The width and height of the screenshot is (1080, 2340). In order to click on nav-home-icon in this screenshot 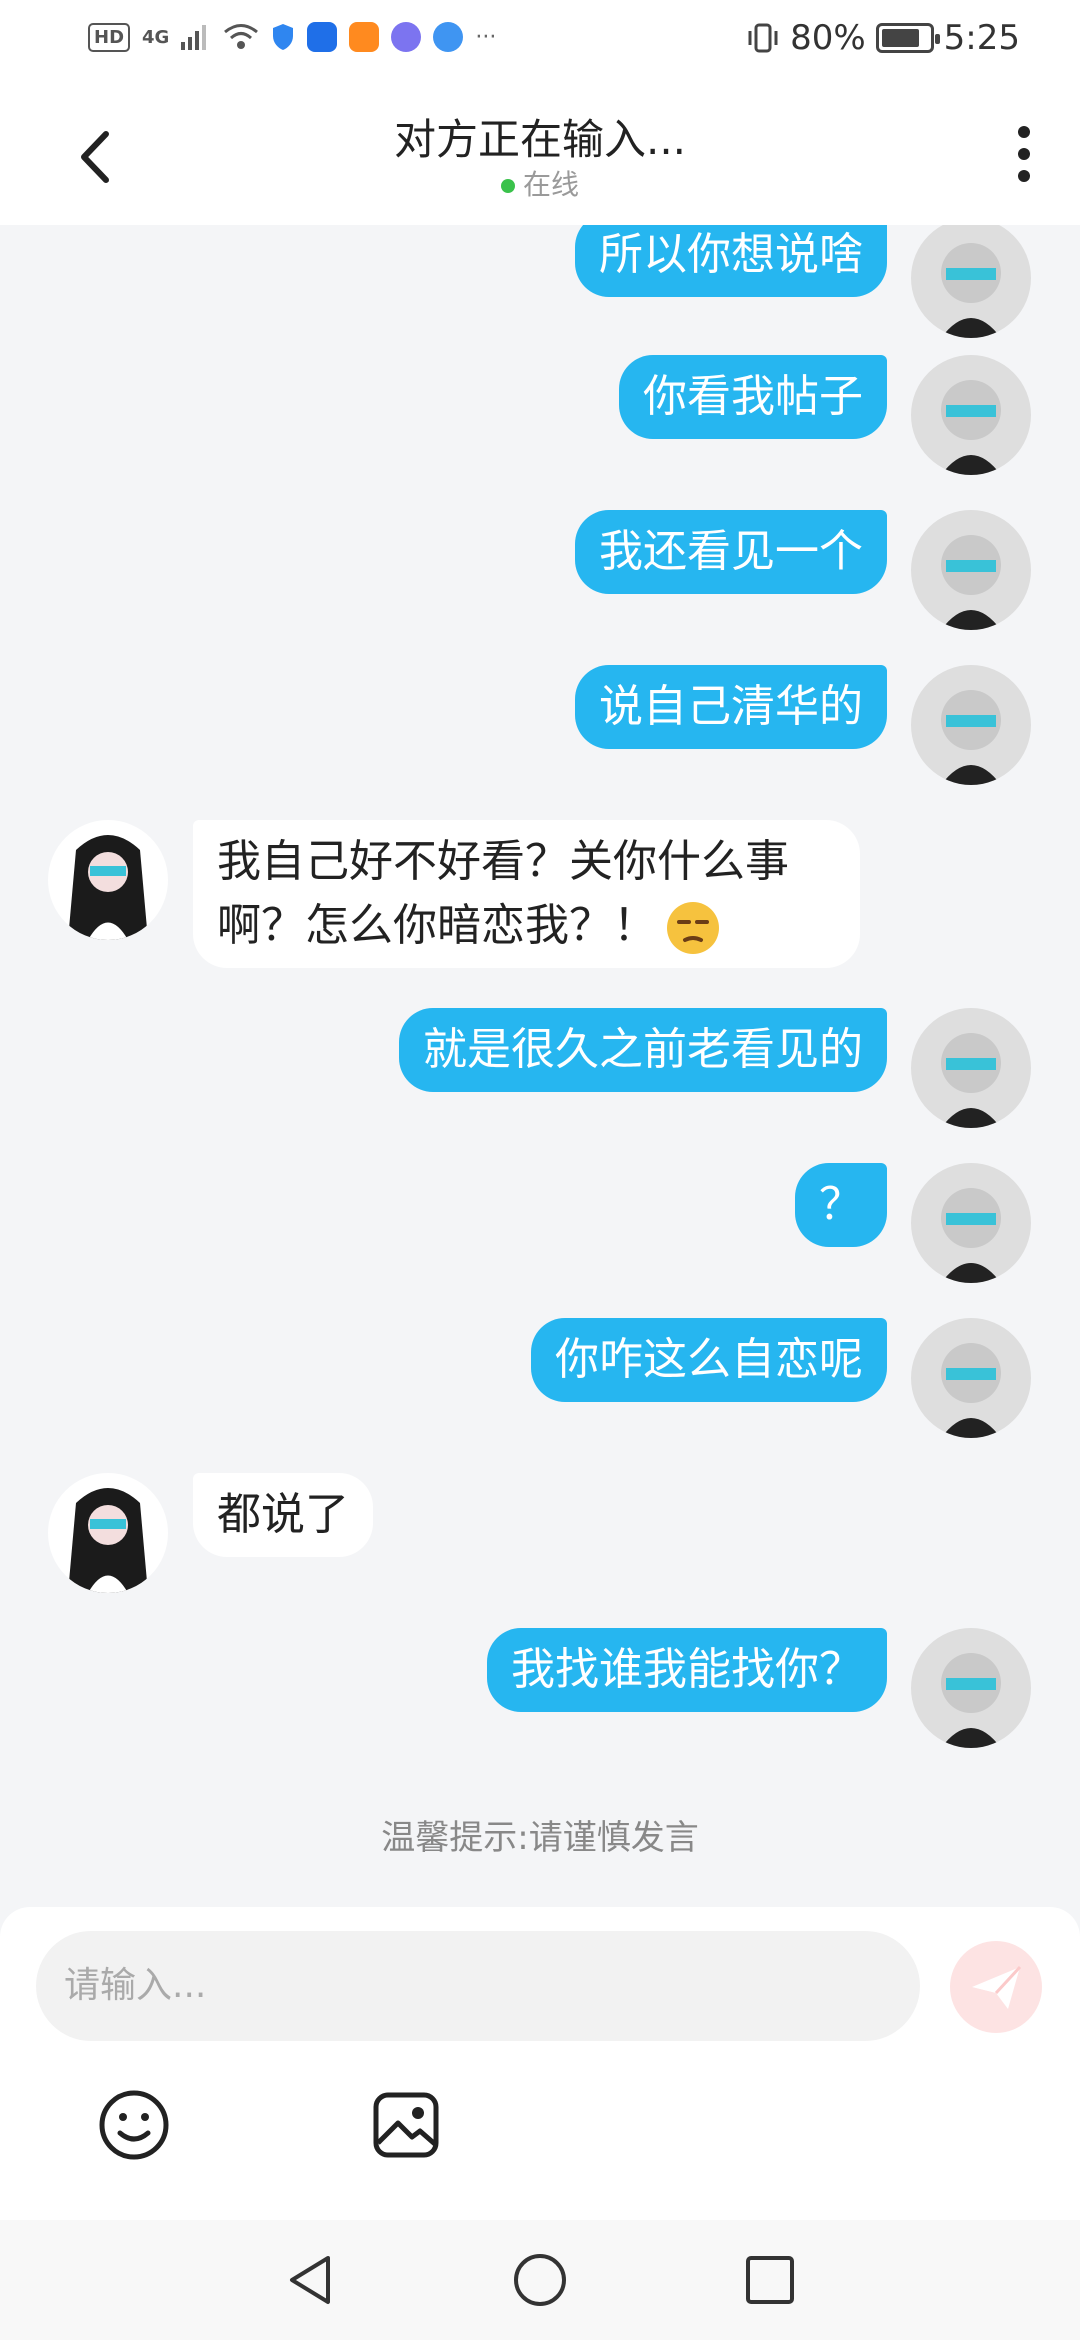, I will do `click(540, 2280)`.